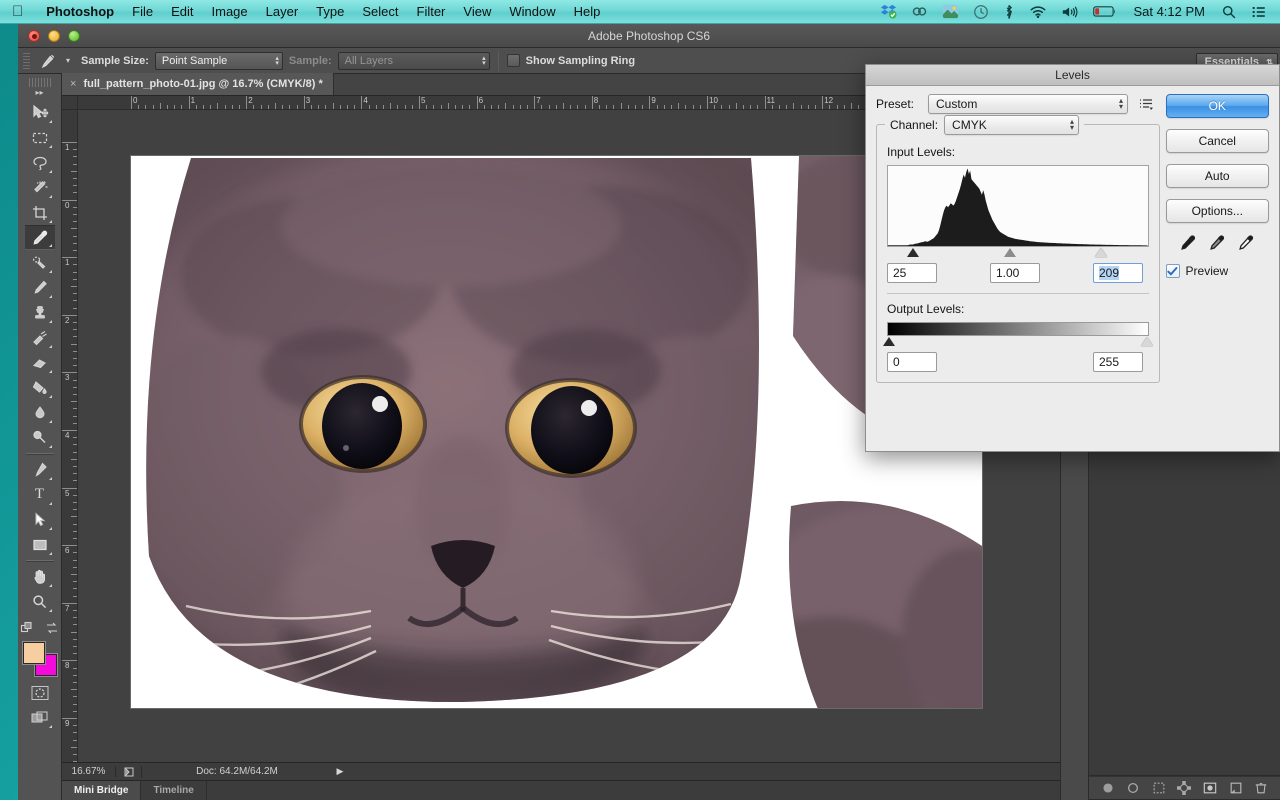 The height and width of the screenshot is (800, 1280). Describe the element at coordinates (74, 35) in the screenshot. I see `zoom-button` at that location.